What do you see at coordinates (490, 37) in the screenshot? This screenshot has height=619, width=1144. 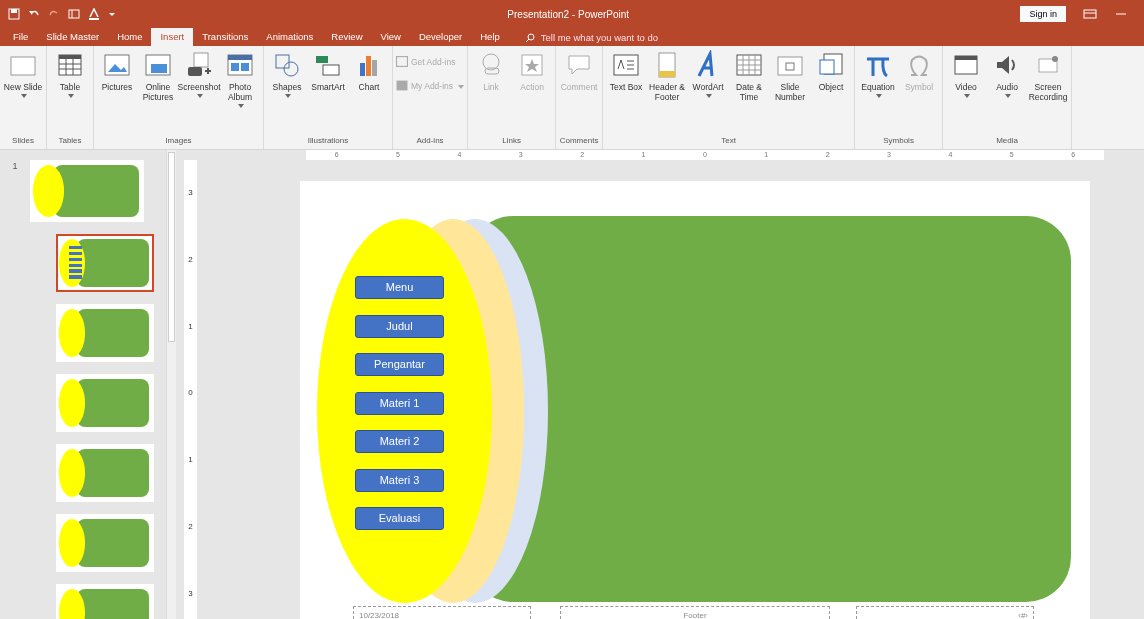 I see `ribbon-tab: Help` at bounding box center [490, 37].